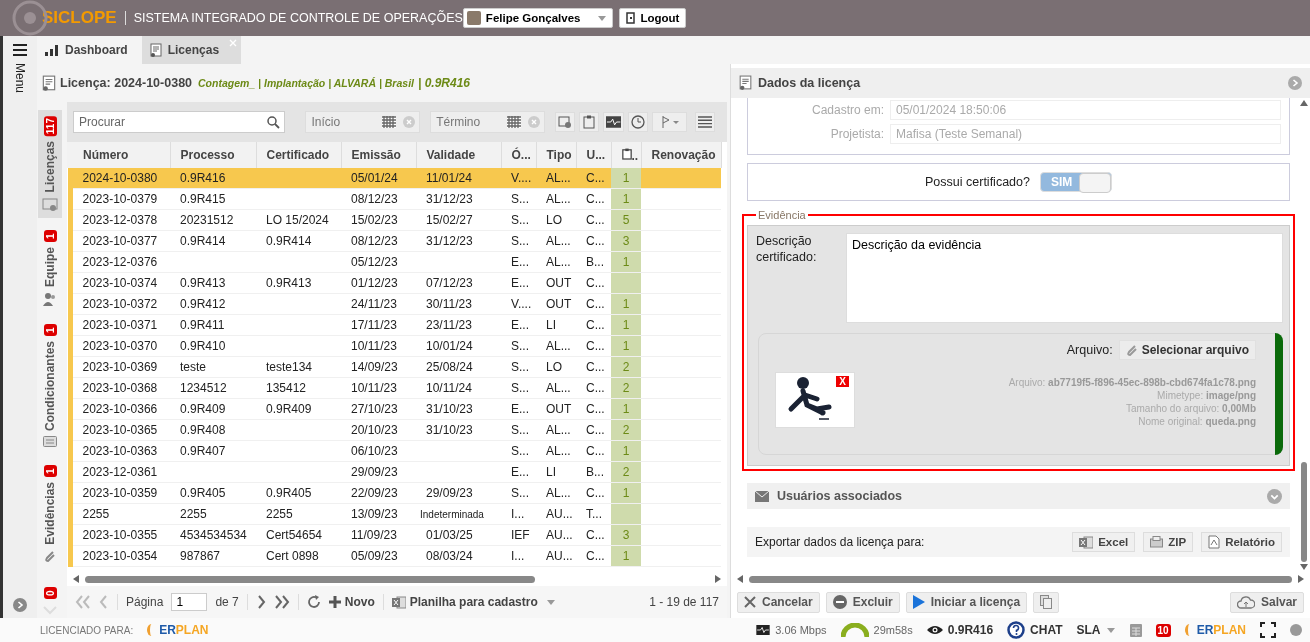 The height and width of the screenshot is (642, 1310). What do you see at coordinates (1168, 542) in the screenshot?
I see `zip-export-button: ZIP` at bounding box center [1168, 542].